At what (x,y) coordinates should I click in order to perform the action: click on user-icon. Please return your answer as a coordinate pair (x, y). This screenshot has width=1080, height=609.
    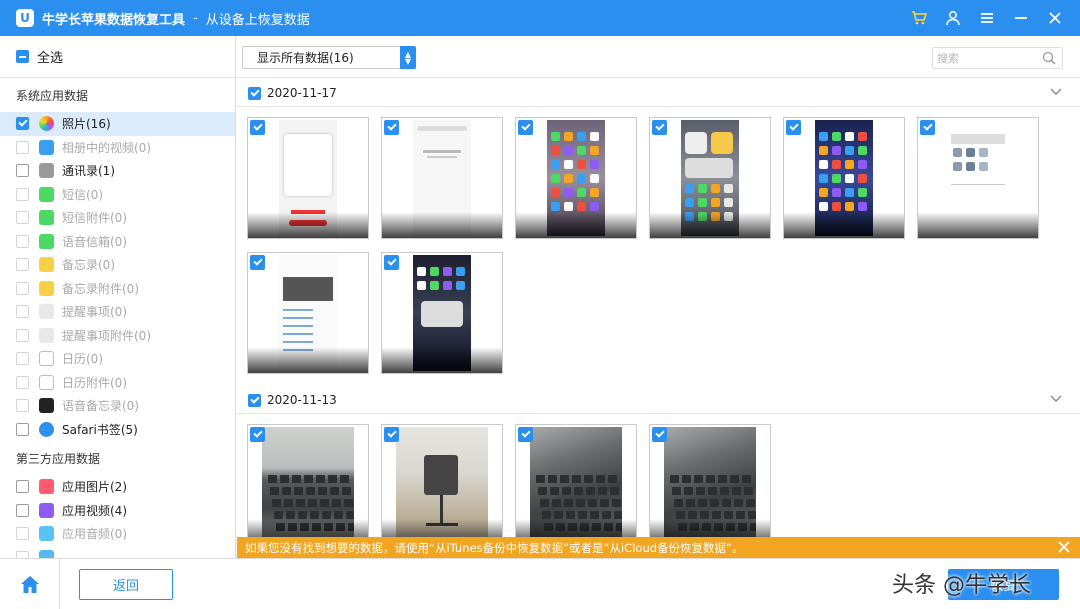
    Looking at the image, I should click on (953, 18).